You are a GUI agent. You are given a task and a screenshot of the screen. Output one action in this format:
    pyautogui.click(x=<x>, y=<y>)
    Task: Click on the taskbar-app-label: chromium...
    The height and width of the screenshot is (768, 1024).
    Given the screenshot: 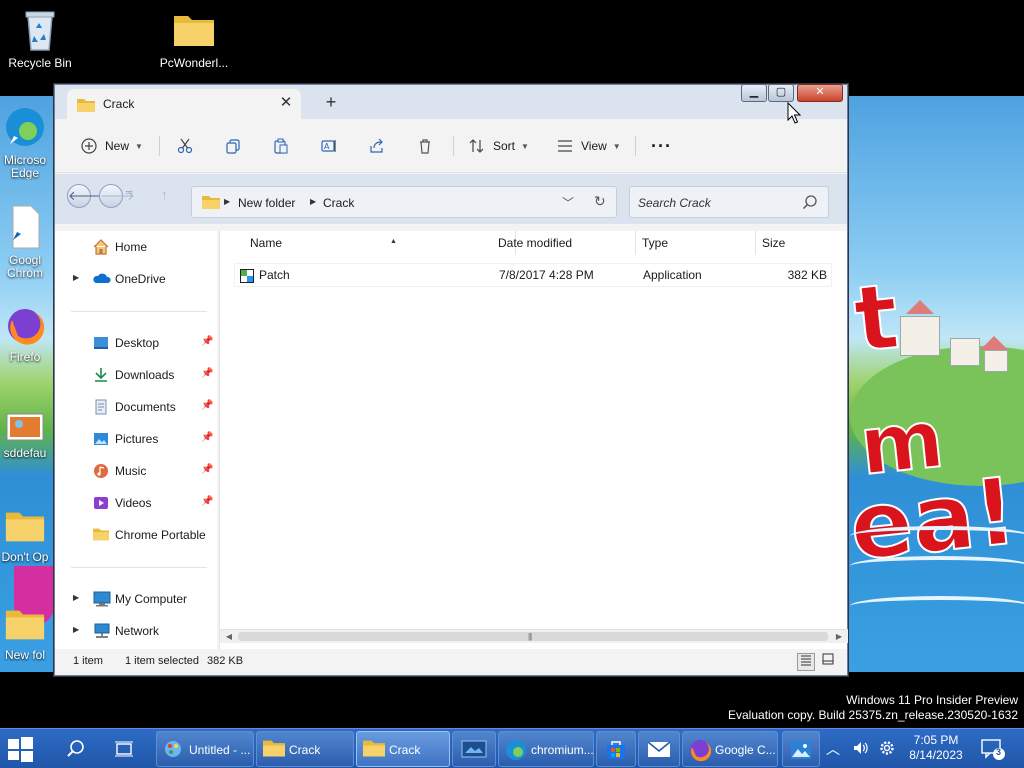 What is the action you would take?
    pyautogui.click(x=562, y=750)
    